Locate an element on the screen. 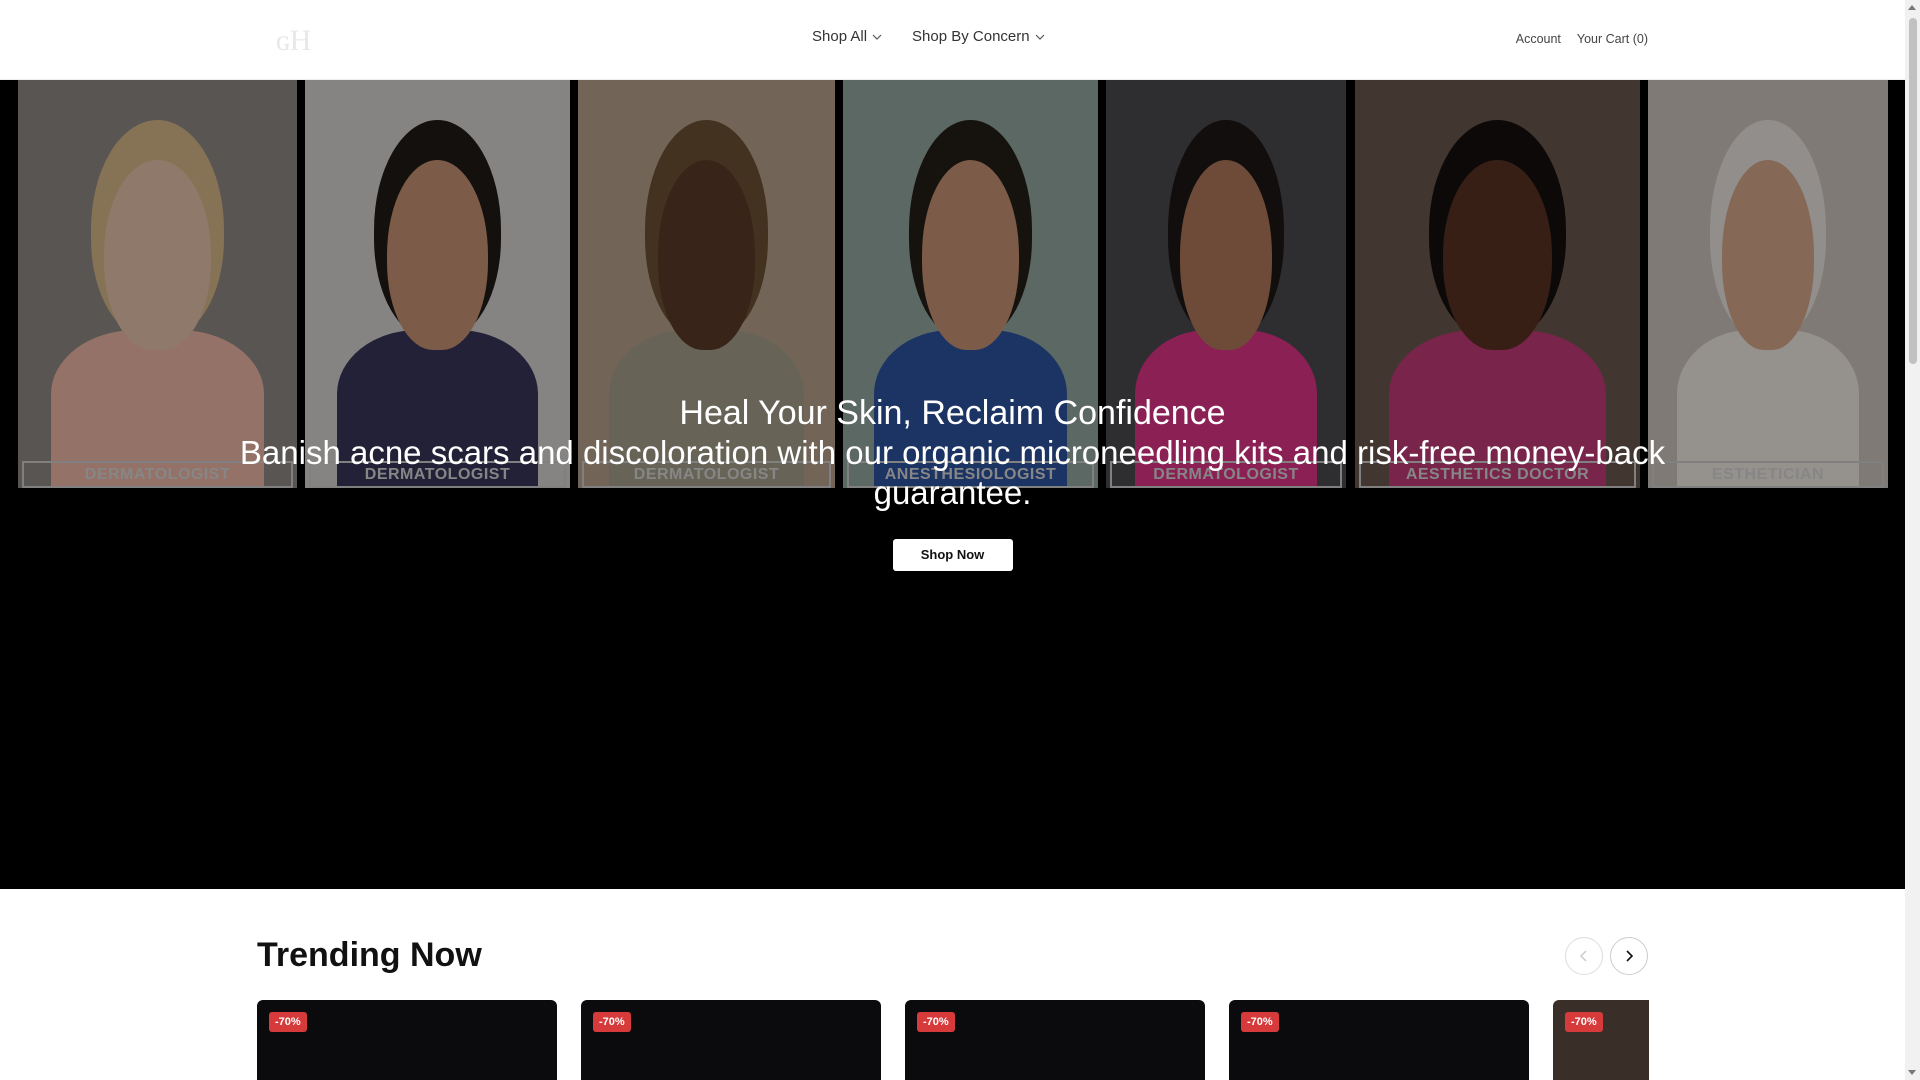 This screenshot has width=1920, height=1080. nav-shop-all-label: Shop All is located at coordinates (840, 36).